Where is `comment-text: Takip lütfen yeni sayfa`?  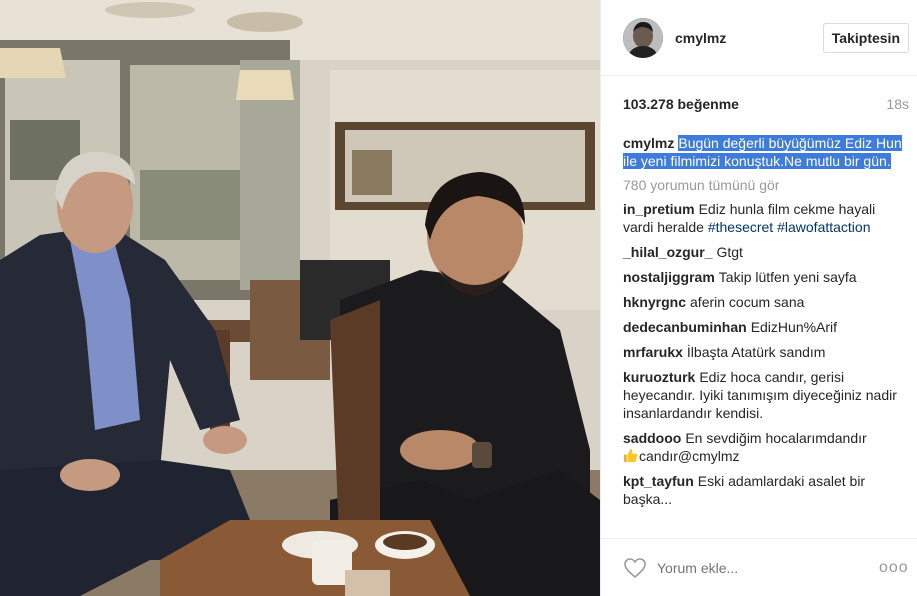
comment-text: Takip lütfen yeni sayfa is located at coordinates (787, 277).